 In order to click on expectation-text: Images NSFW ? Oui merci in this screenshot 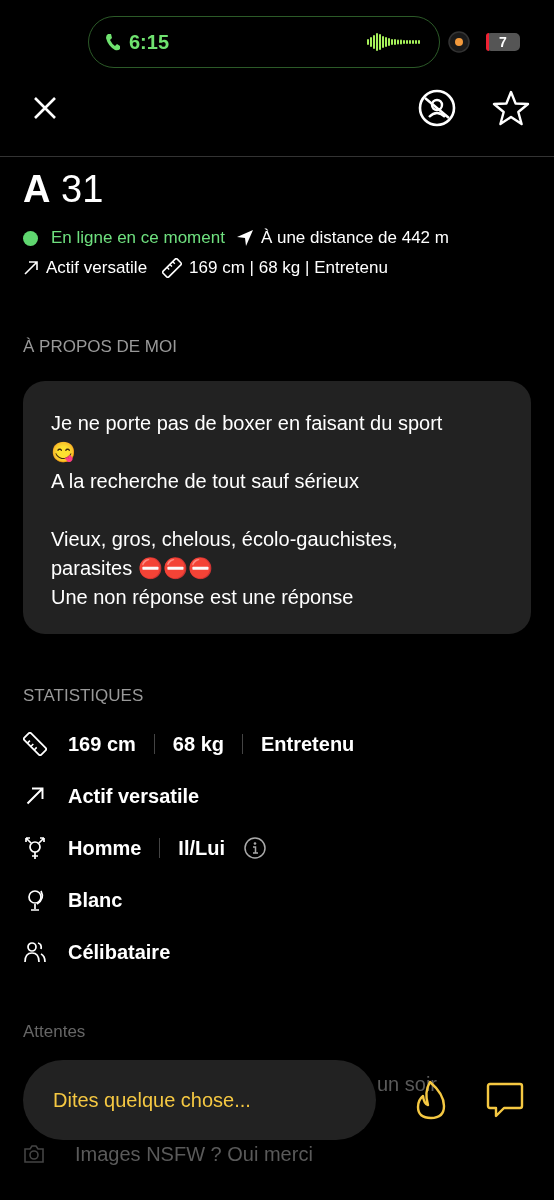, I will do `click(194, 1154)`.